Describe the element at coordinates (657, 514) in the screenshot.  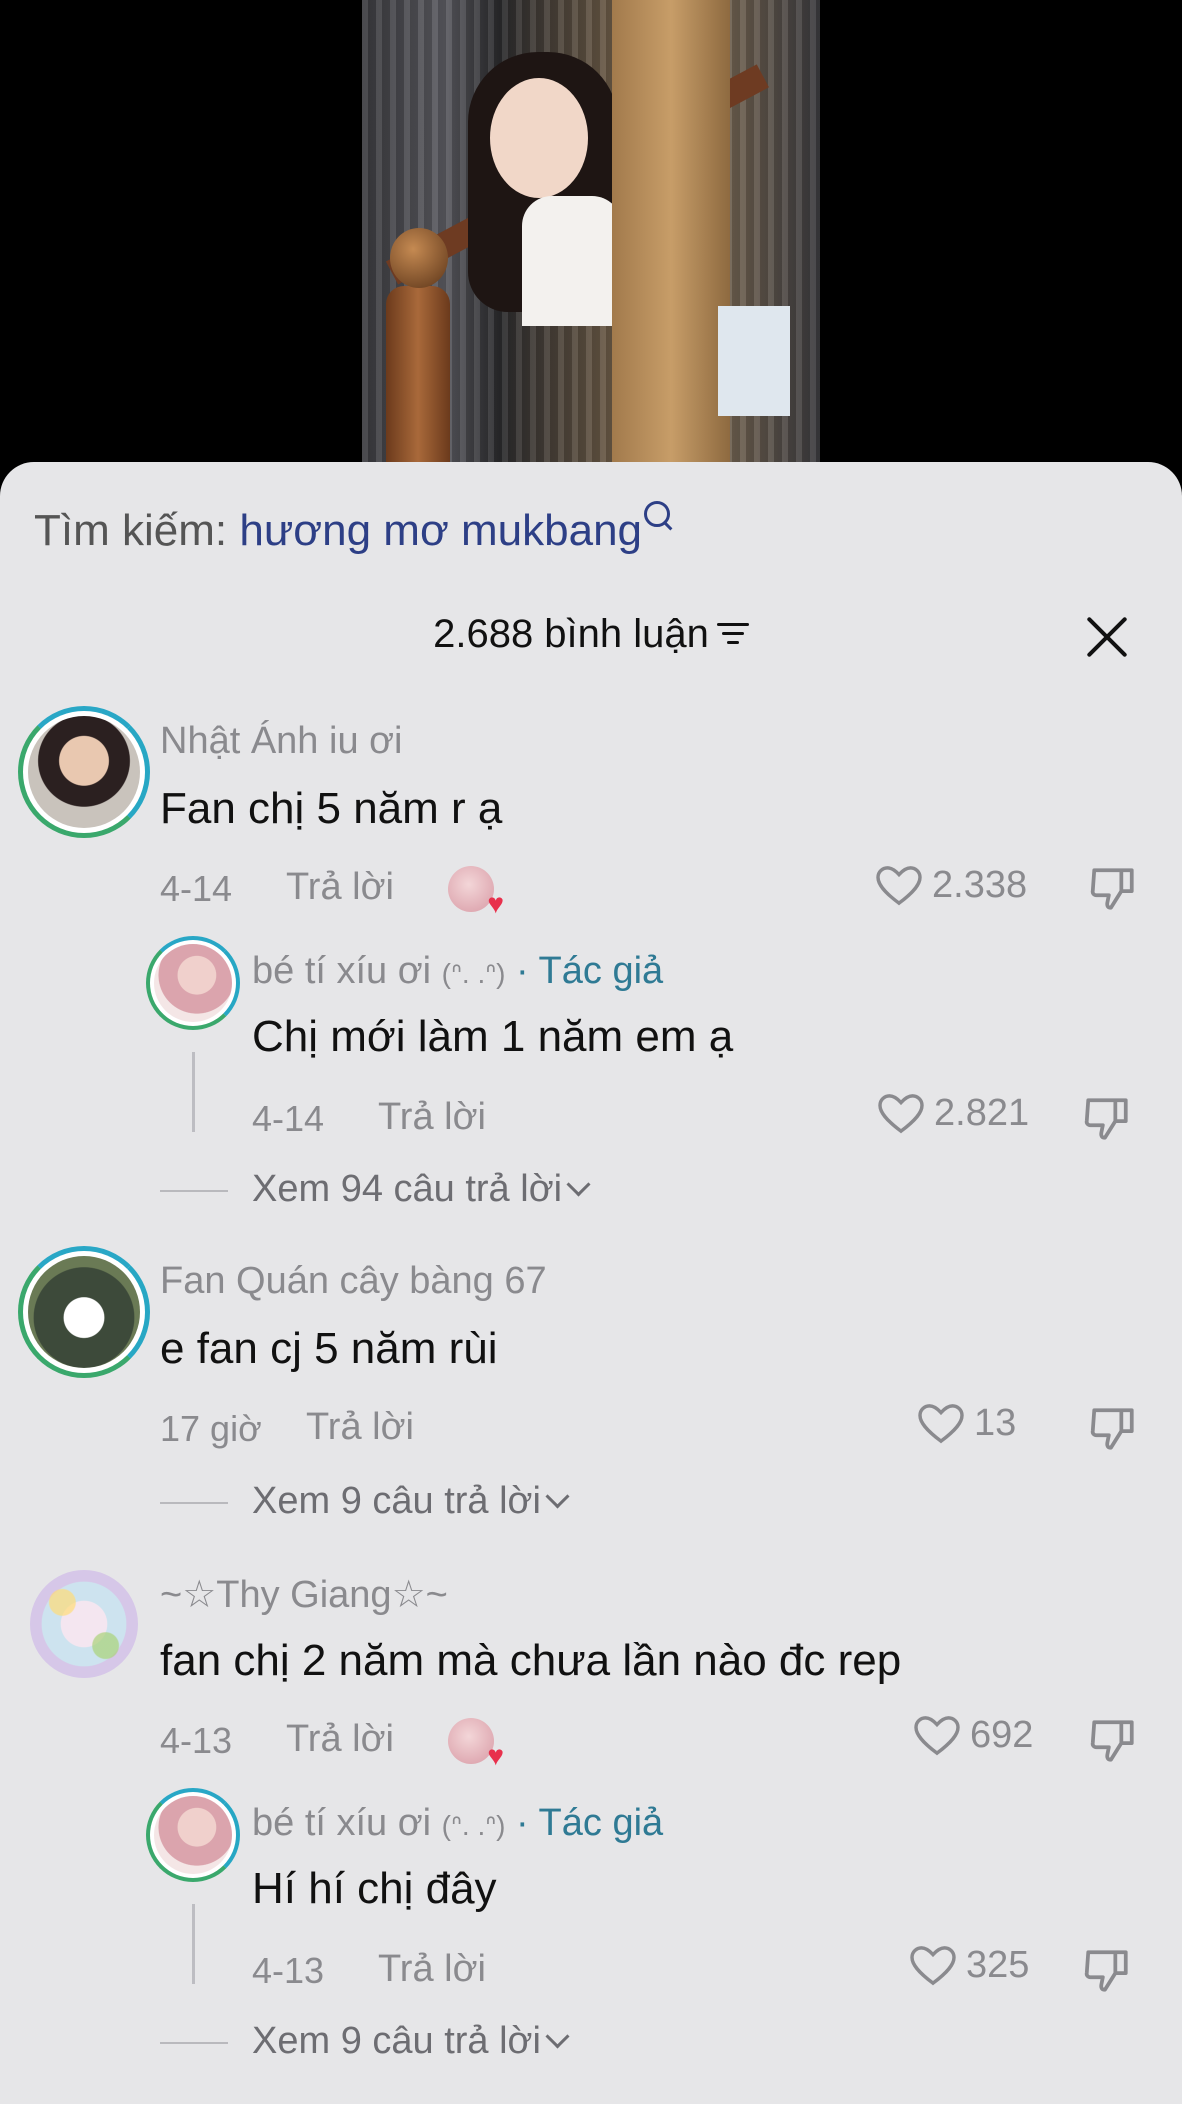
I see `search-icon` at that location.